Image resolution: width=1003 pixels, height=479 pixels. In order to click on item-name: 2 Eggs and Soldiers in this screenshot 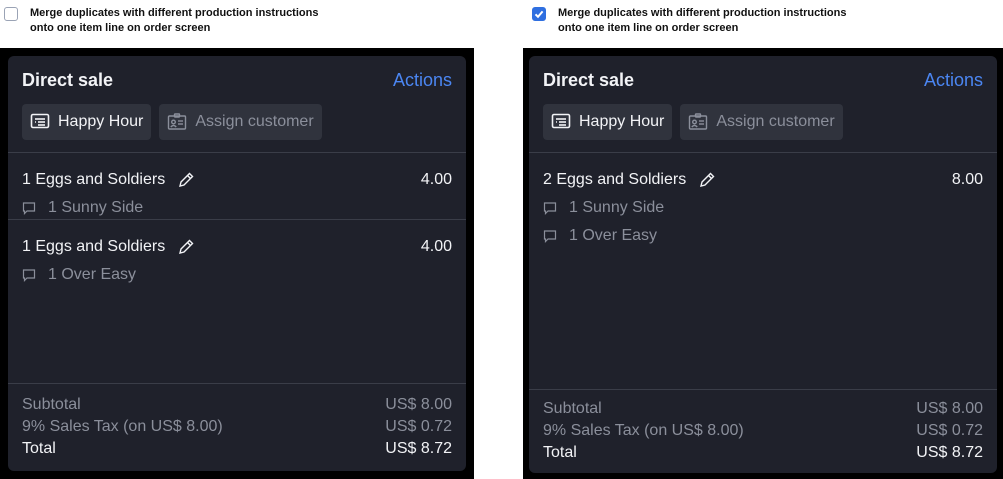, I will do `click(615, 179)`.